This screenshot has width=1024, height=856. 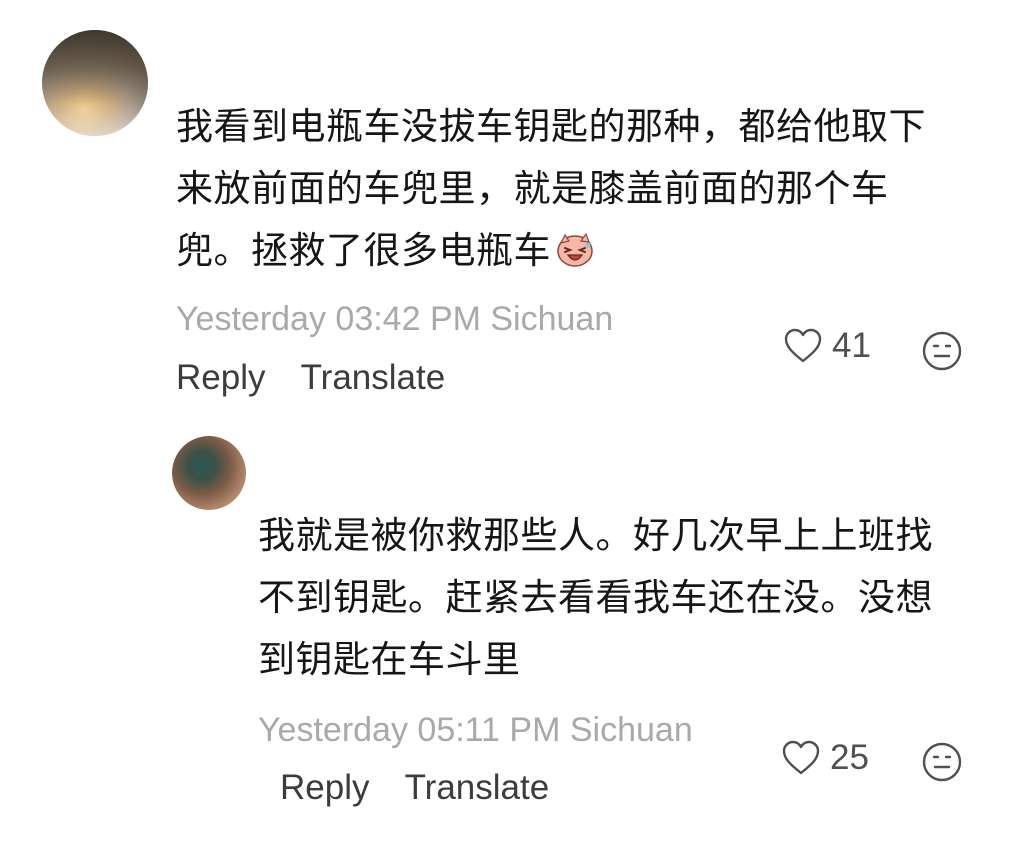 What do you see at coordinates (551, 126) in the screenshot?
I see `comment-line: 我看到电瓶车没拔车钥匙的那种，都给他取下` at bounding box center [551, 126].